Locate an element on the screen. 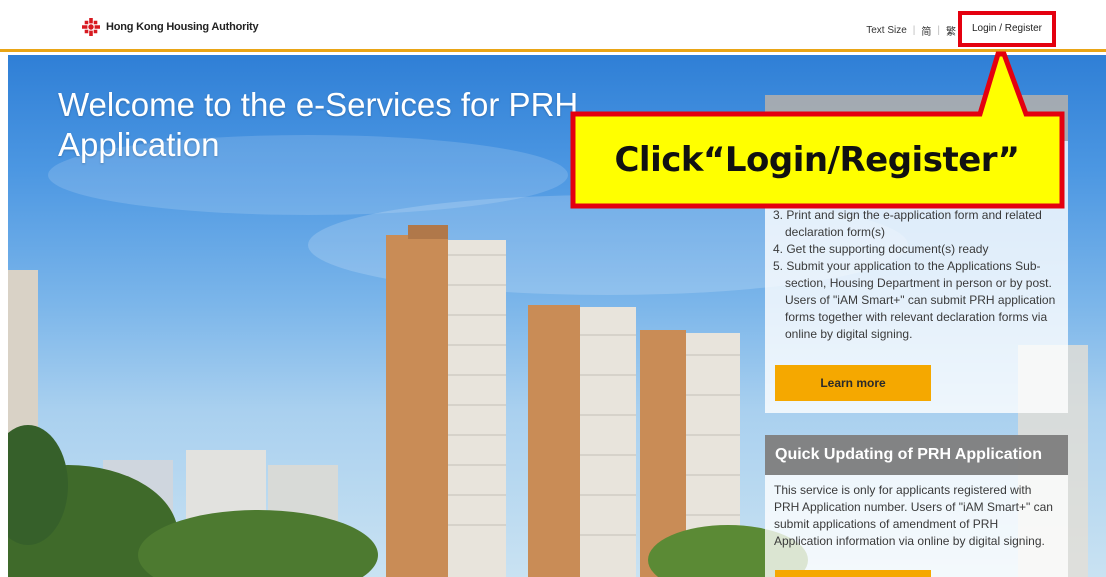 Image resolution: width=1106 pixels, height=577 pixels. lang-simplified-link: 简 is located at coordinates (926, 30).